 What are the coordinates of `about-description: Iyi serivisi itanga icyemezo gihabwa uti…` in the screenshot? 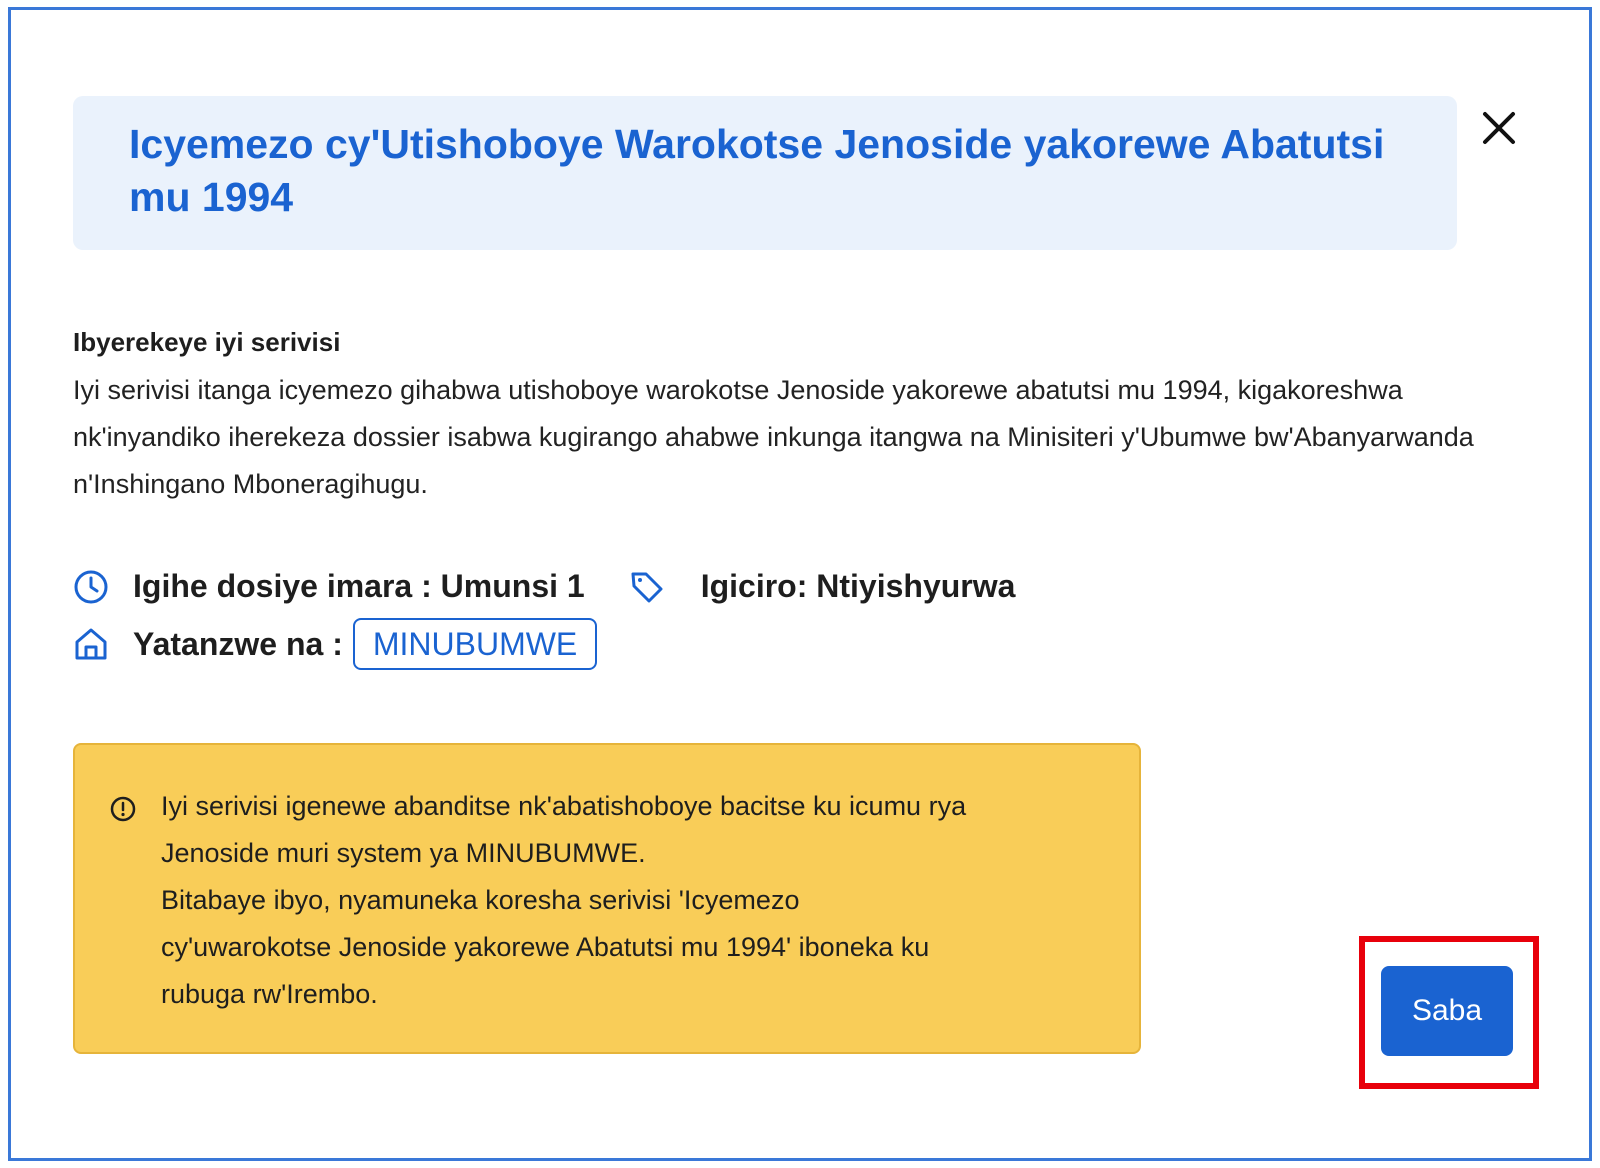 It's located at (773, 437).